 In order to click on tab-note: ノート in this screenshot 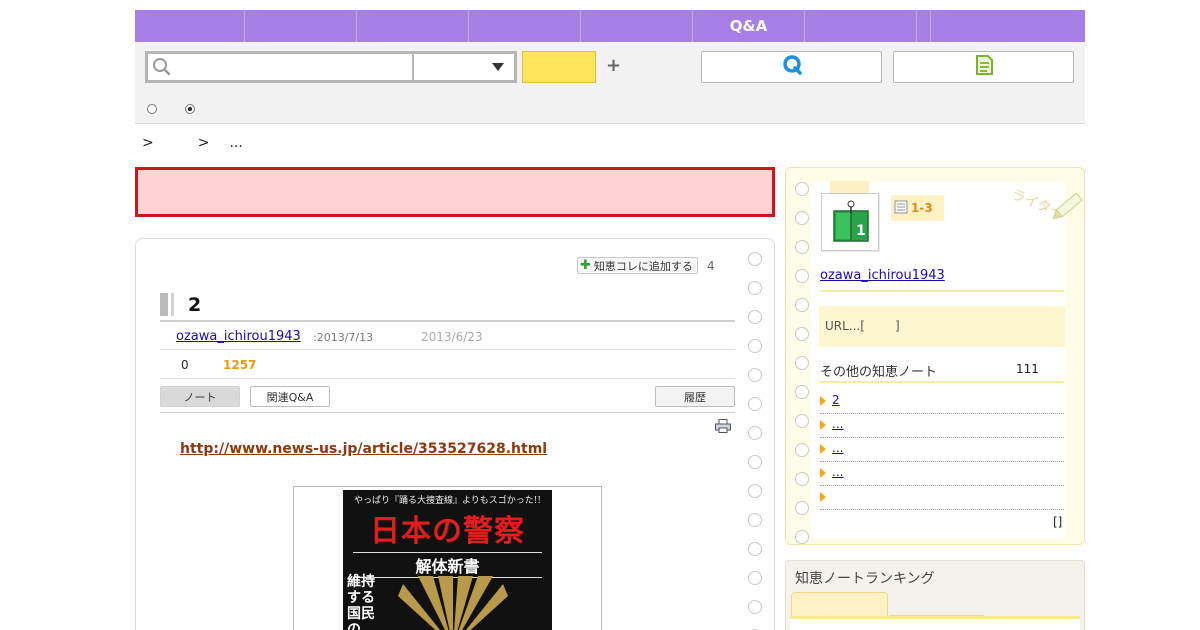, I will do `click(200, 396)`.